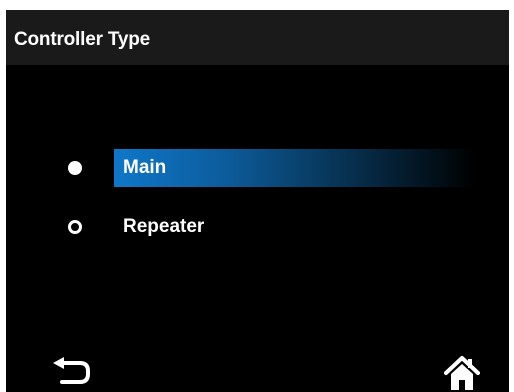 This screenshot has height=392, width=514. Describe the element at coordinates (82, 39) in the screenshot. I see `page-title: Controller Type` at that location.